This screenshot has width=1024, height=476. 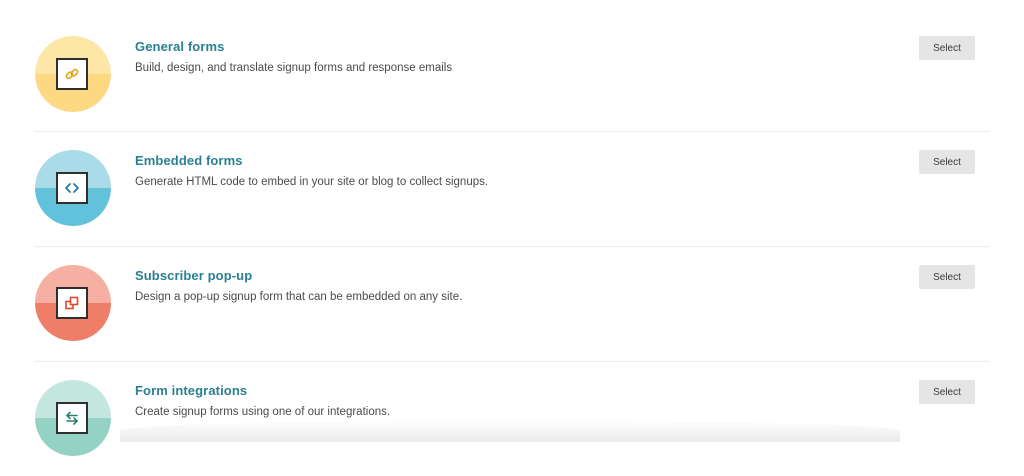 I want to click on form-integrations-badge, so click(x=73, y=418).